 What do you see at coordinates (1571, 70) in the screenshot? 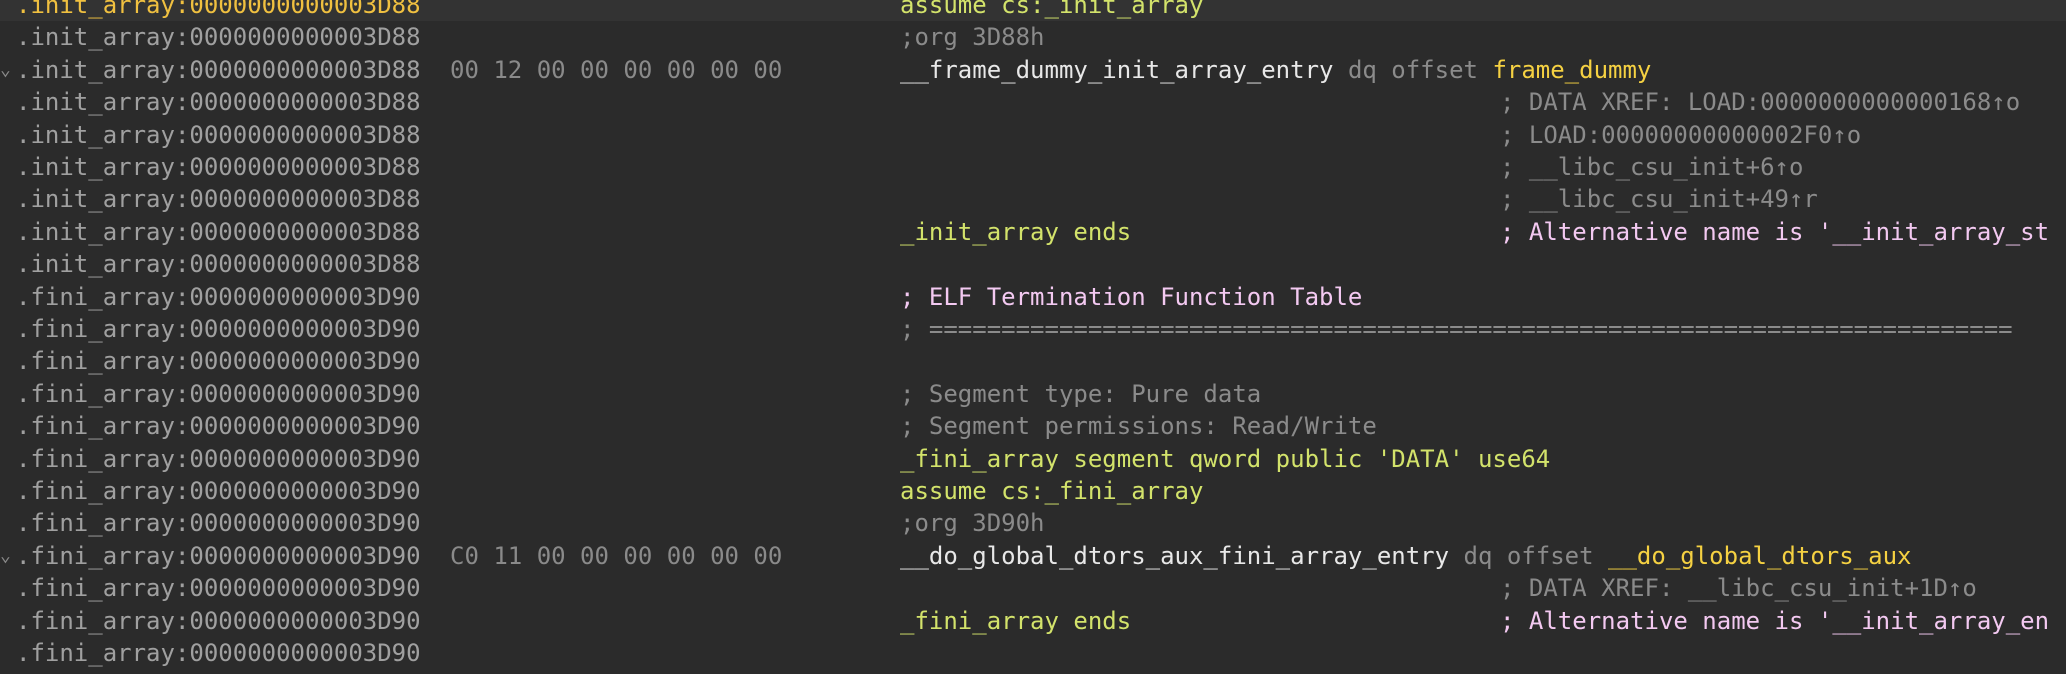
I see `instruction-token: frame_dummy` at bounding box center [1571, 70].